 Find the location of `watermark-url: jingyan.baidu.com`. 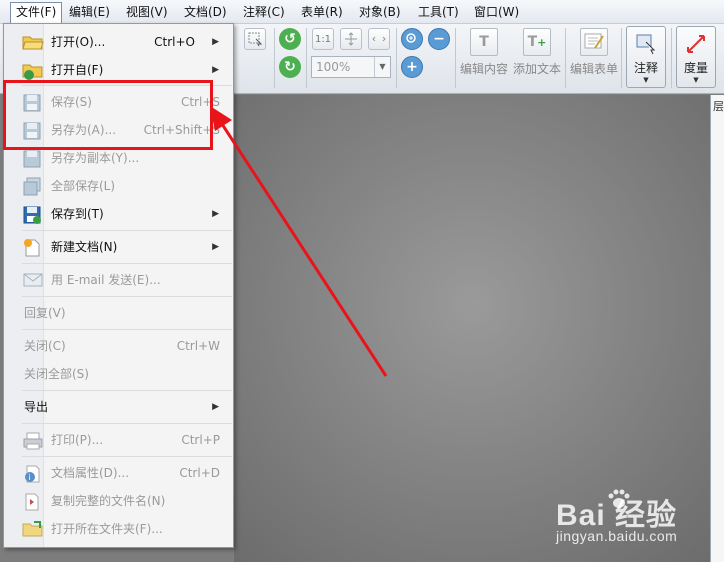

watermark-url: jingyan.baidu.com is located at coordinates (617, 536).